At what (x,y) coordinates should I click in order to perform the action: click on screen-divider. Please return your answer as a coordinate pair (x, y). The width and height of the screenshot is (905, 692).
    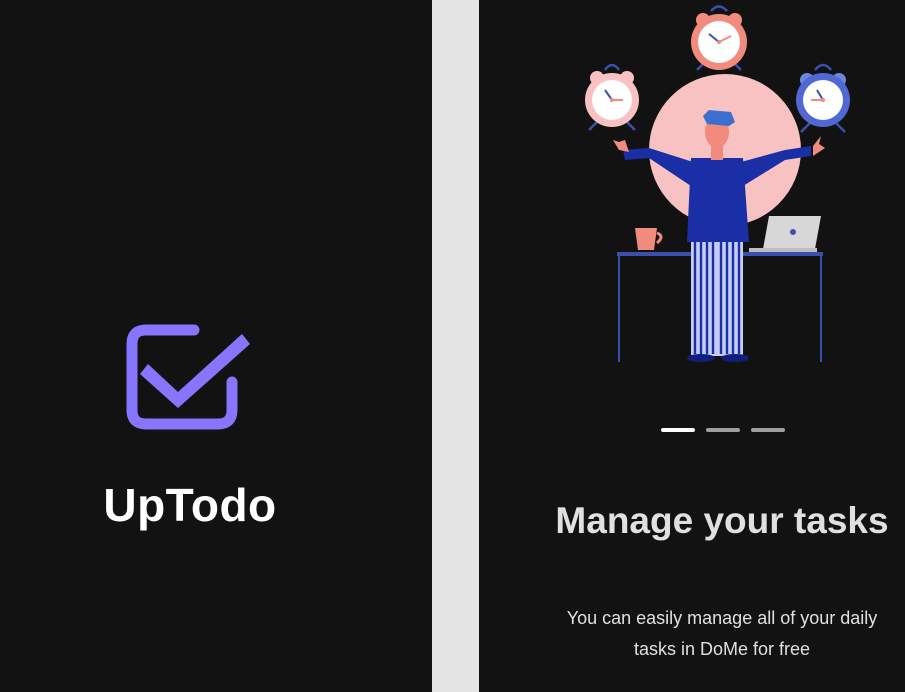
    Looking at the image, I should click on (455, 346).